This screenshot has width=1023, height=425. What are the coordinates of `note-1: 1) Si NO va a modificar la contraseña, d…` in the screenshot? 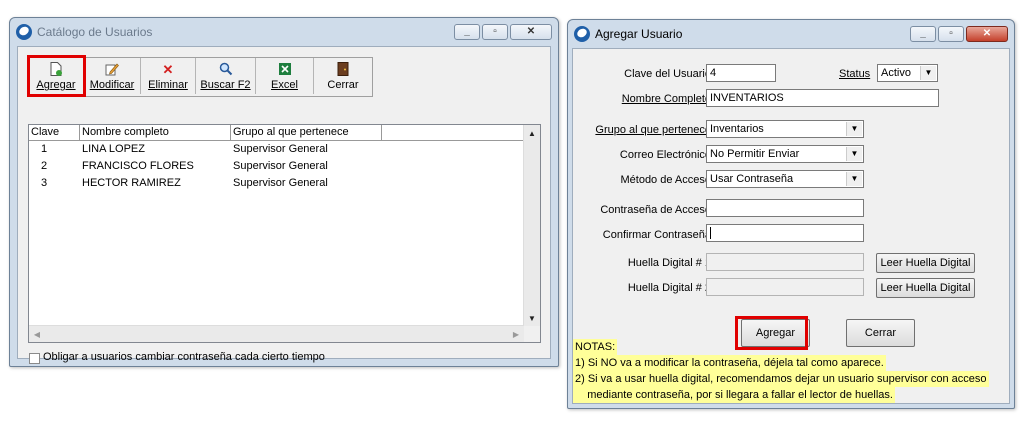 It's located at (729, 363).